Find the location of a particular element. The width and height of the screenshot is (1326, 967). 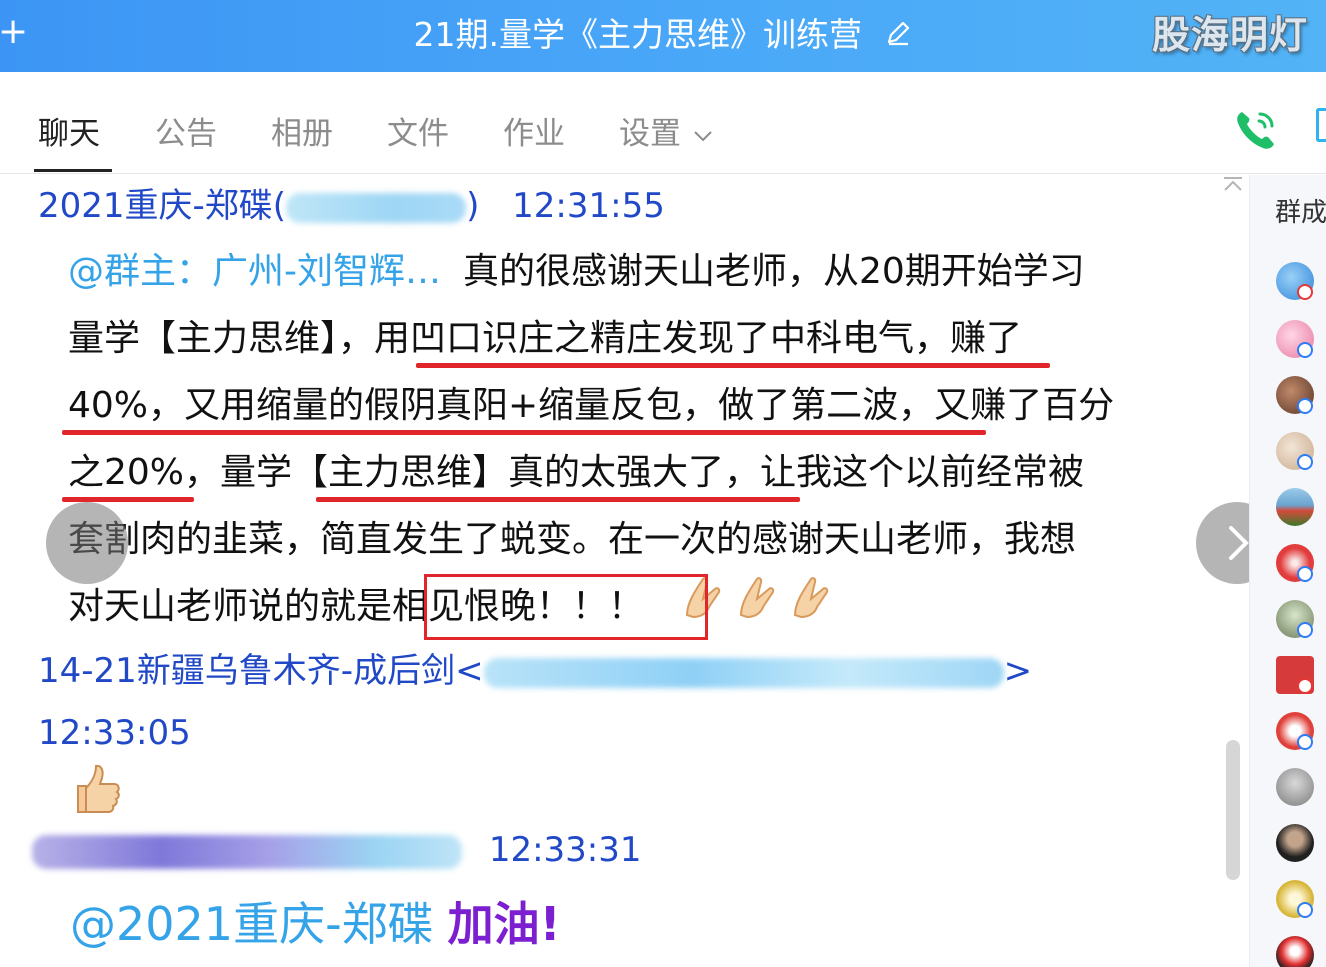

member-list-title: 群成 is located at coordinates (1300, 213).